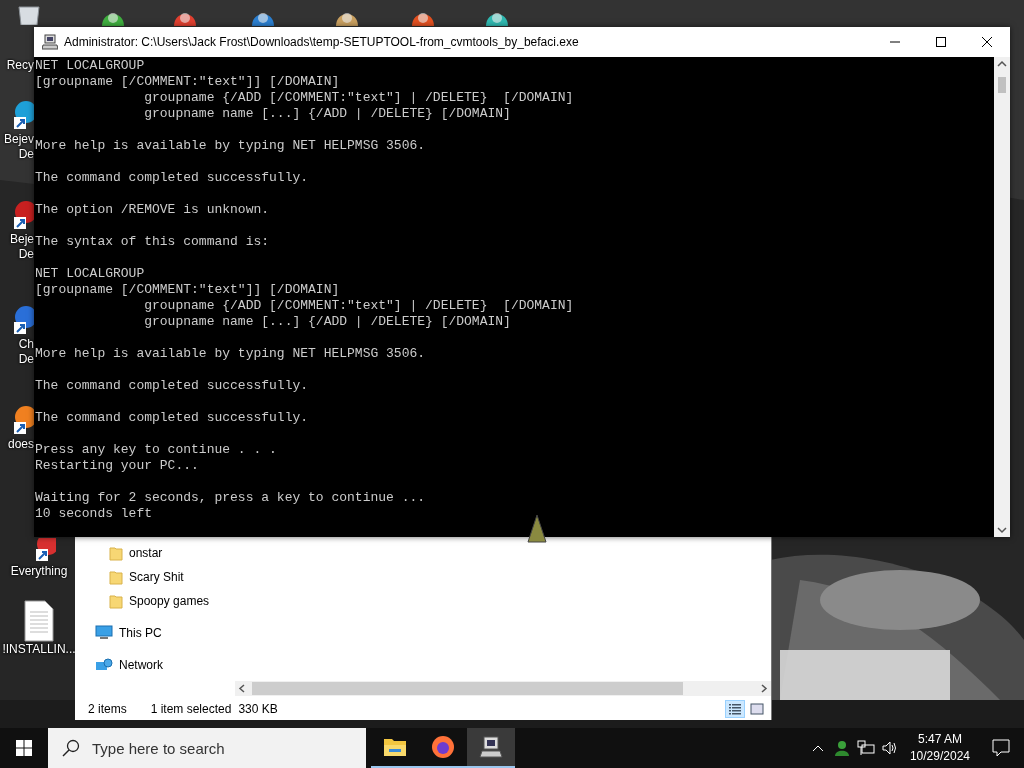  I want to click on document-icon, so click(39, 621).